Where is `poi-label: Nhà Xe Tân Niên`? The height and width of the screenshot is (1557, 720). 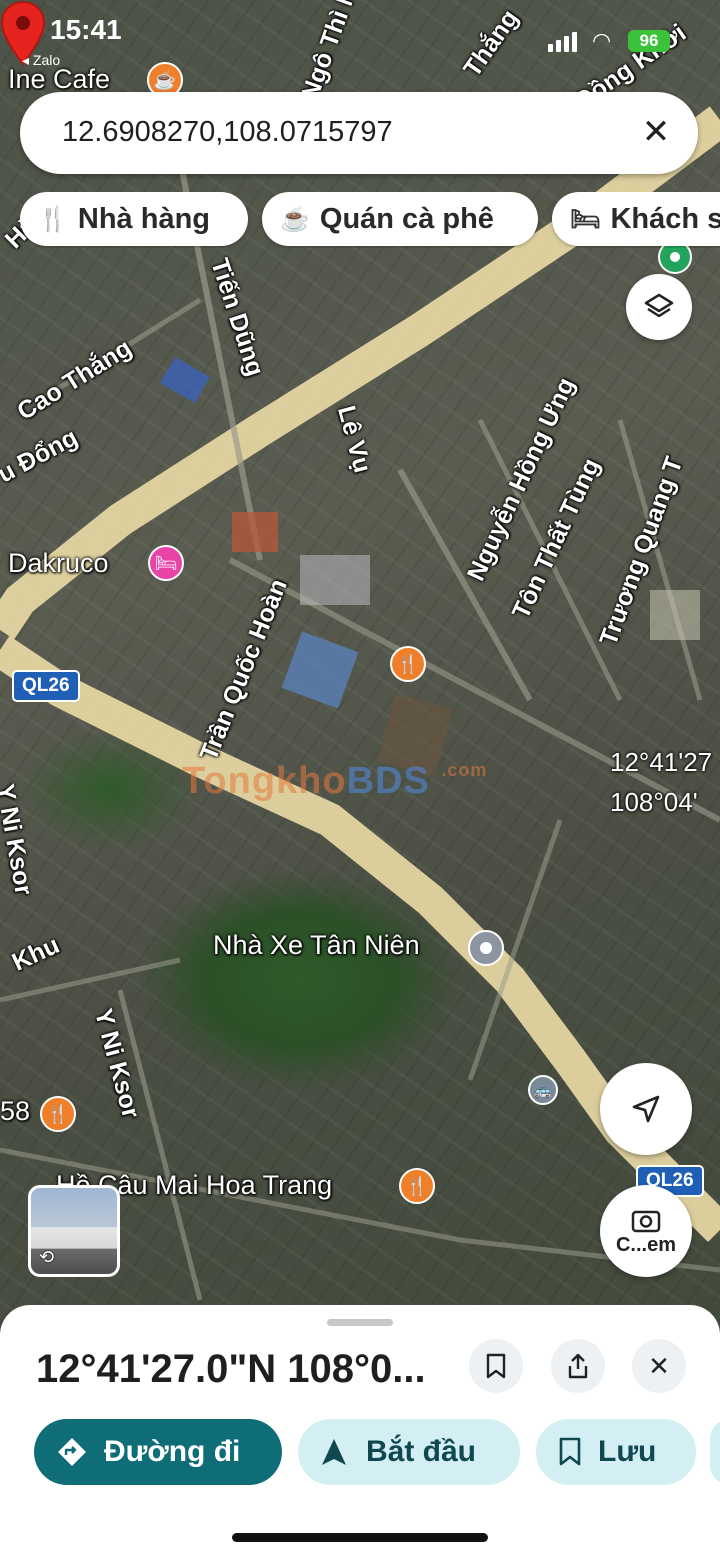 poi-label: Nhà Xe Tân Niên is located at coordinates (316, 945).